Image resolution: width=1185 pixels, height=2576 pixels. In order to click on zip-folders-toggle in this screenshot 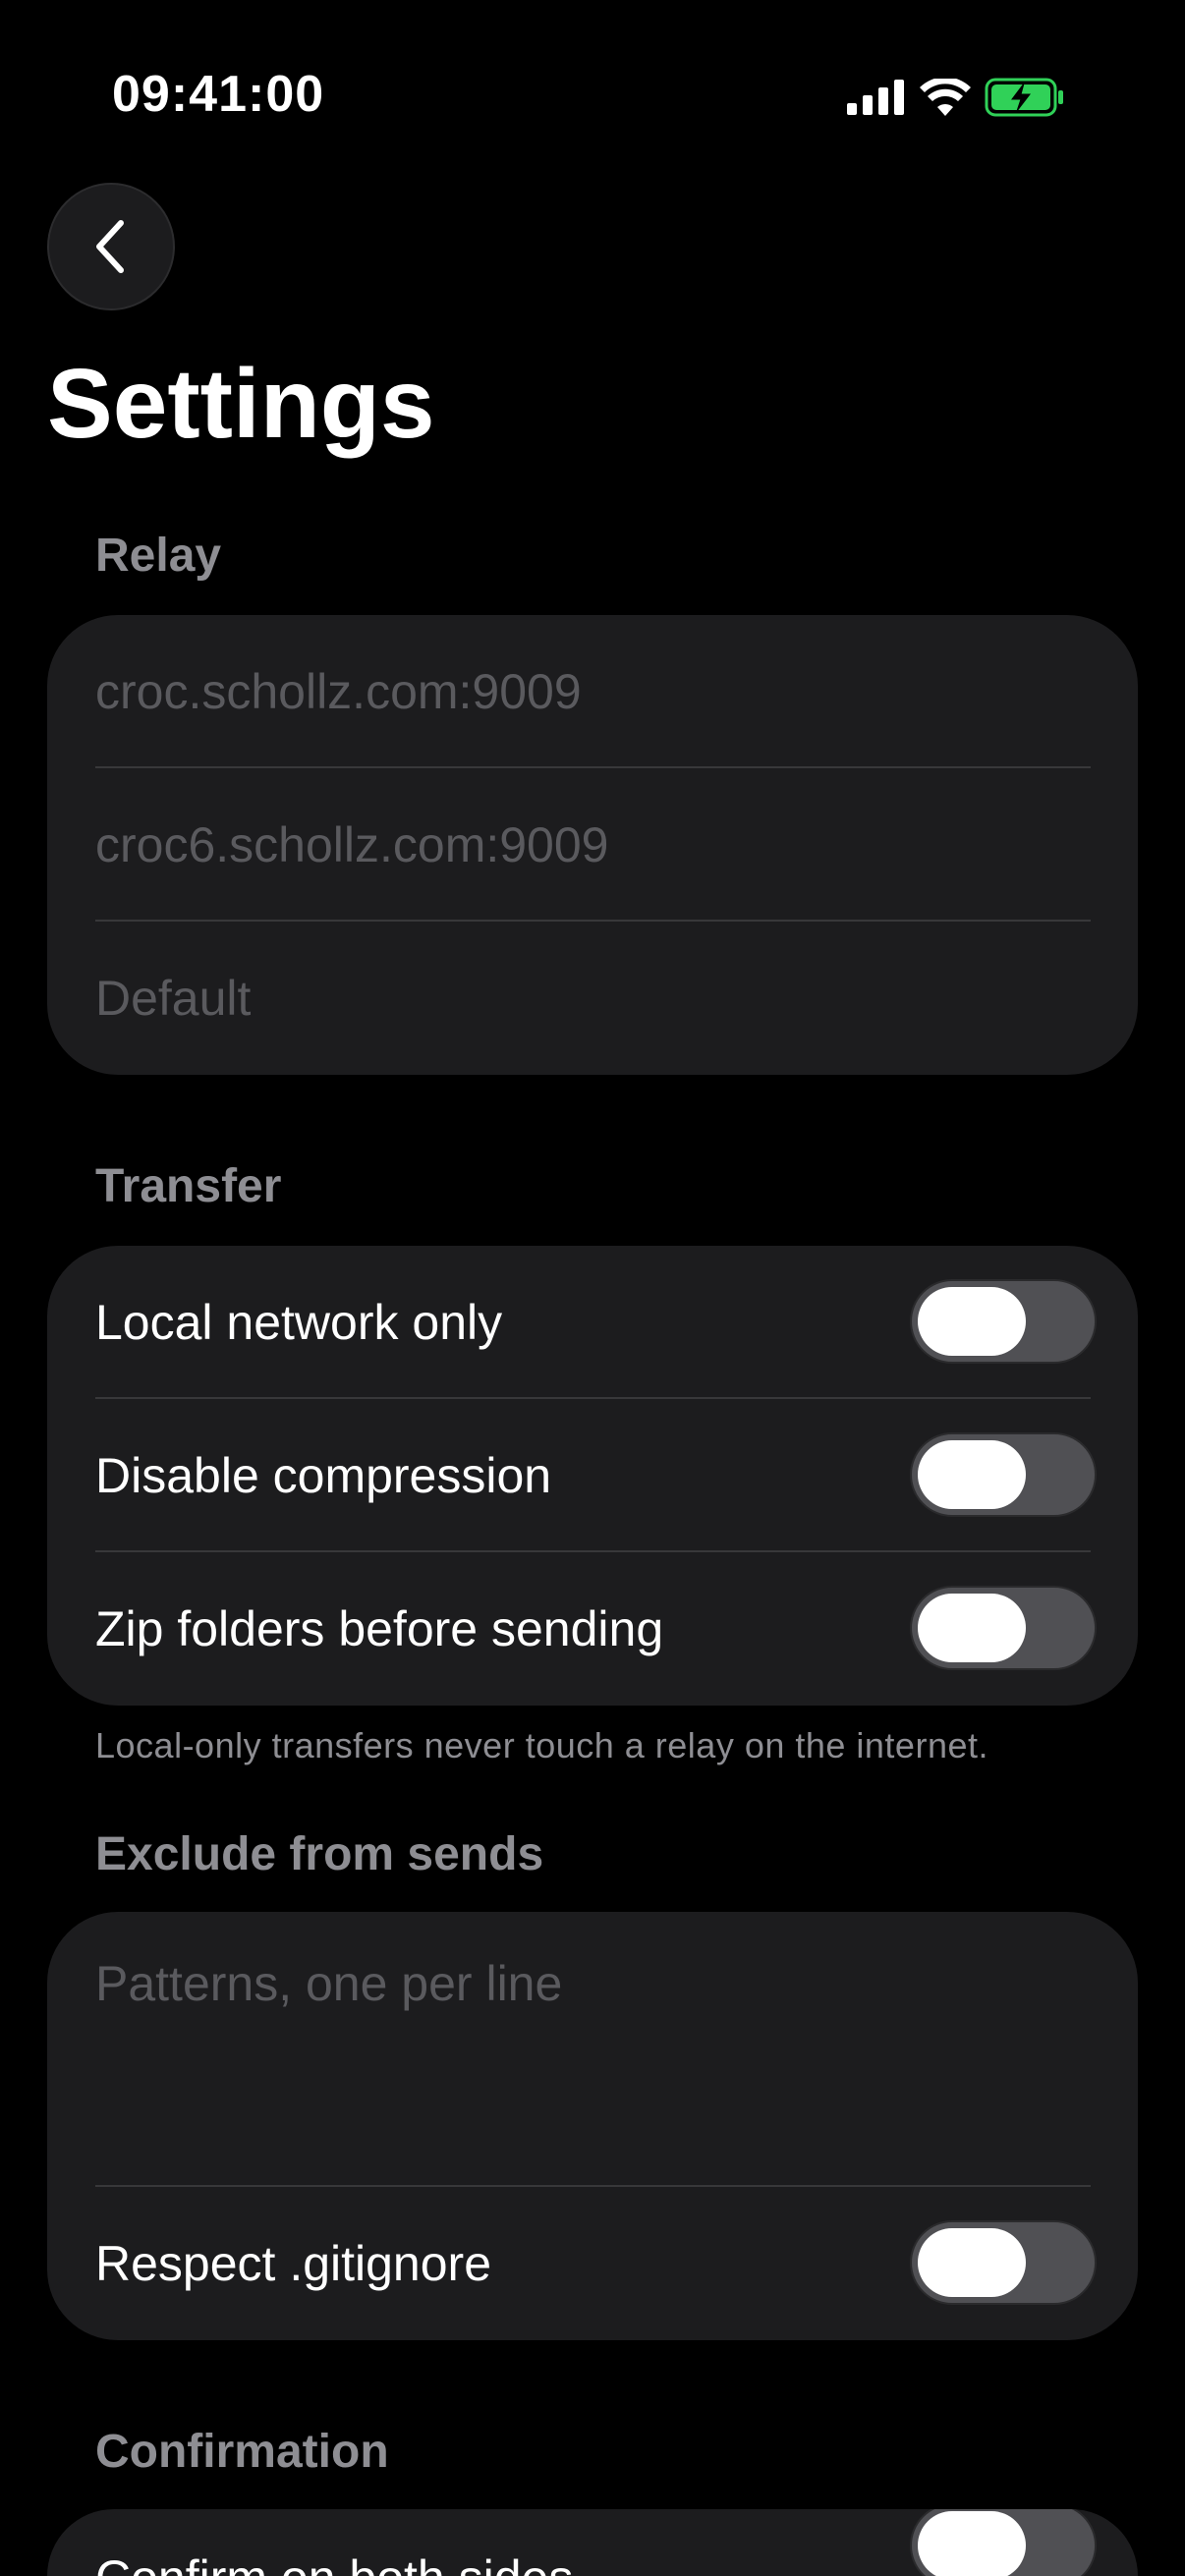, I will do `click(1004, 1628)`.